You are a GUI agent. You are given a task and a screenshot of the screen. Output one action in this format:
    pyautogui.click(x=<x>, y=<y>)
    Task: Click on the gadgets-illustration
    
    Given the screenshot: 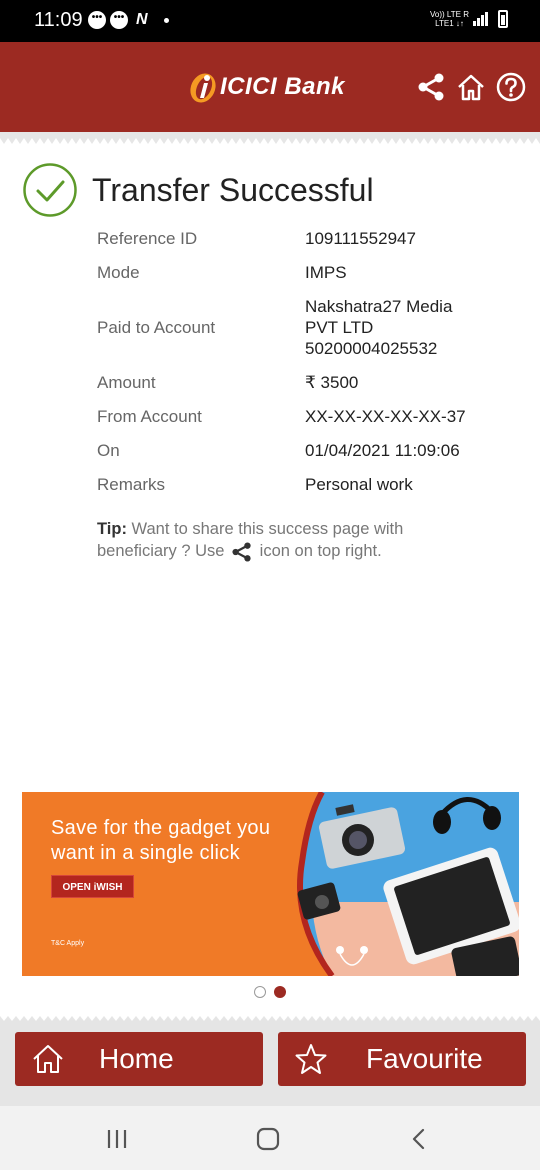 What is the action you would take?
    pyautogui.click(x=408, y=884)
    